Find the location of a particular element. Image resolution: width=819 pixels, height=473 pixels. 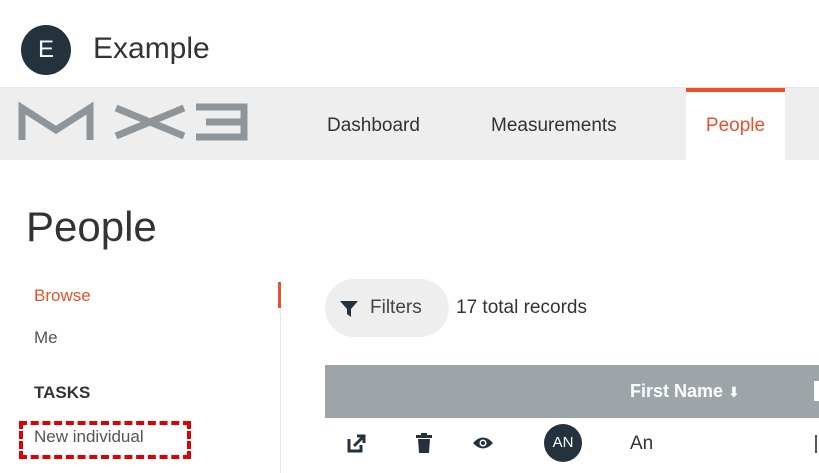

org-avatar: E is located at coordinates (46, 50).